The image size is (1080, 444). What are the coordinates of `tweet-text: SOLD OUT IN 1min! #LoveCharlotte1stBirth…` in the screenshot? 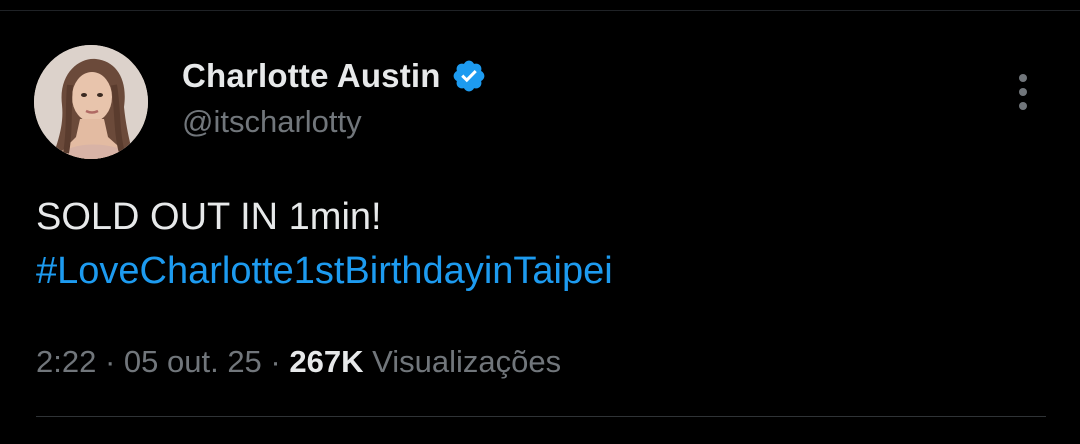 It's located at (324, 244).